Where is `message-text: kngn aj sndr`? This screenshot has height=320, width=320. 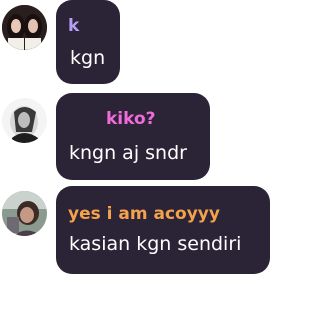
message-text: kngn aj sndr is located at coordinates (128, 153).